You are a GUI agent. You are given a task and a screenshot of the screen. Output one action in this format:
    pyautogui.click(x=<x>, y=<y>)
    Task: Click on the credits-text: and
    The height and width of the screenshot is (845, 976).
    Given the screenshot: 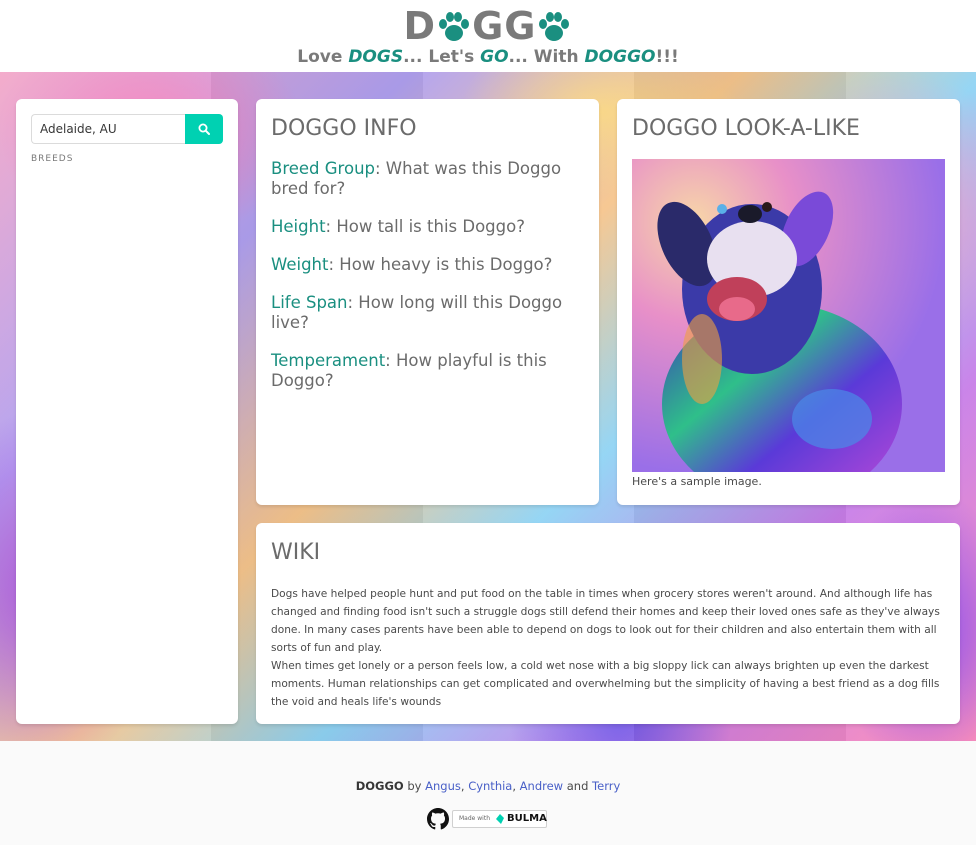 What is the action you would take?
    pyautogui.click(x=578, y=786)
    